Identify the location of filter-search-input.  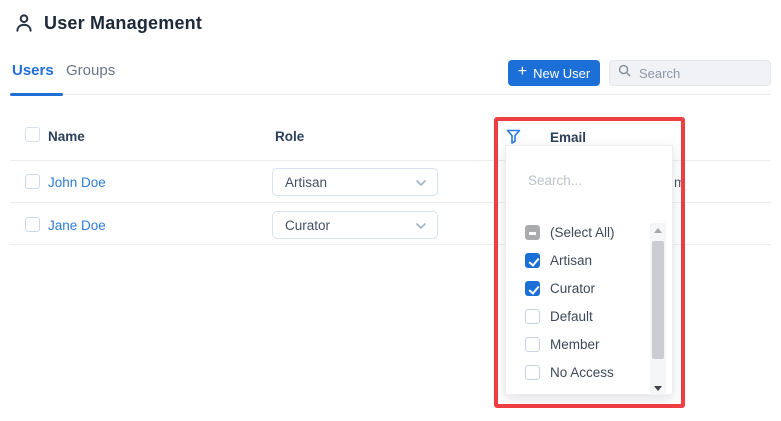
(587, 180).